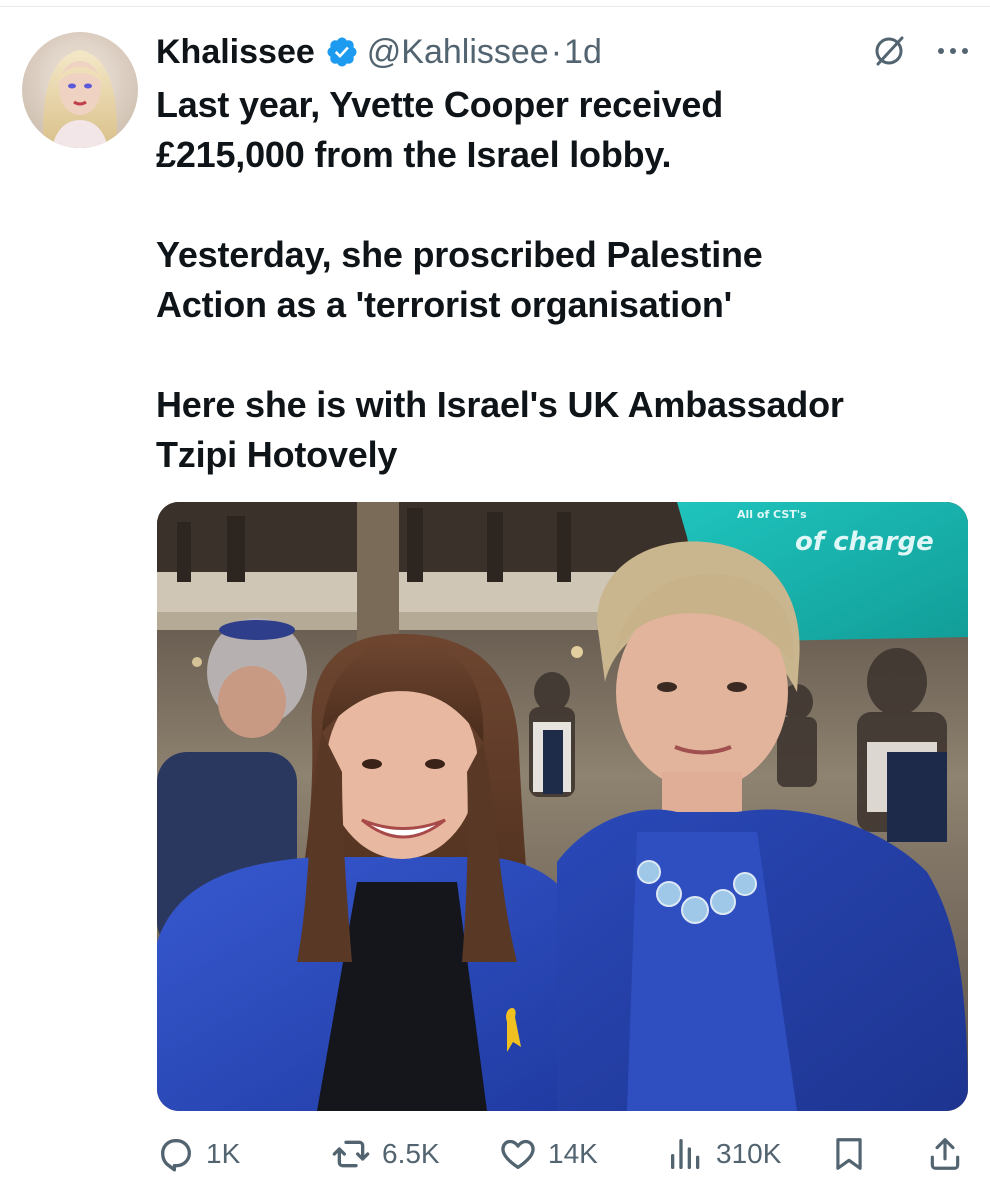 This screenshot has width=990, height=1200. What do you see at coordinates (351, 1154) in the screenshot?
I see `repost-icon` at bounding box center [351, 1154].